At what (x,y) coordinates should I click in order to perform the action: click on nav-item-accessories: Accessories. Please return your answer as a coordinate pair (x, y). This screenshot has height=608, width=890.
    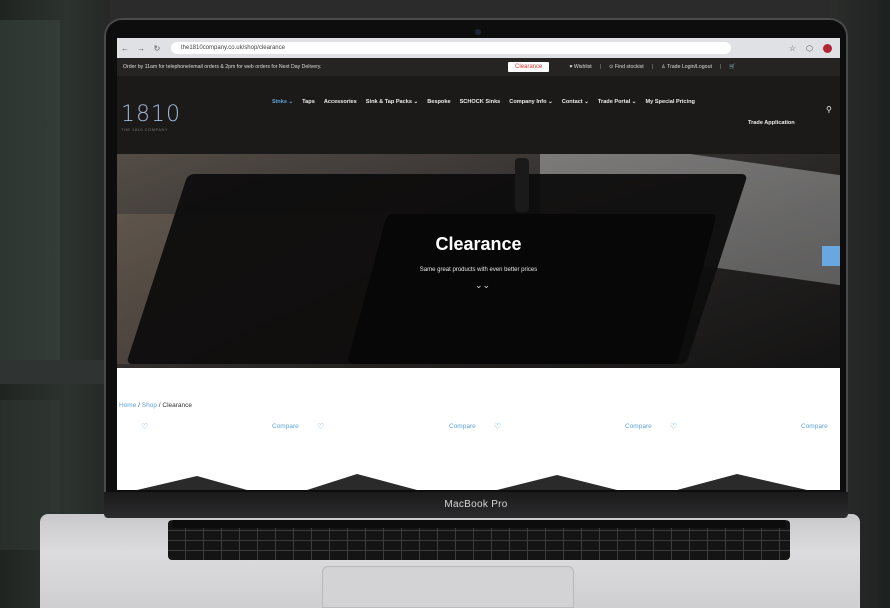
    Looking at the image, I should click on (340, 102).